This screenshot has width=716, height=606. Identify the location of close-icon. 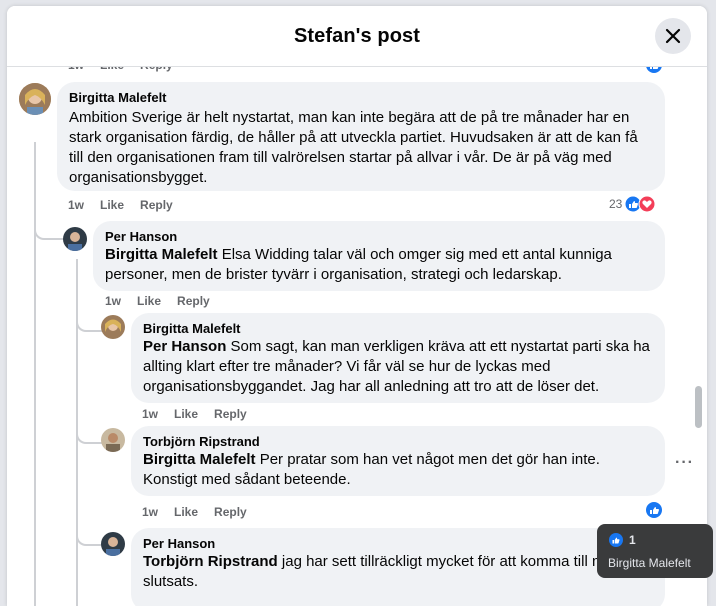
(673, 36).